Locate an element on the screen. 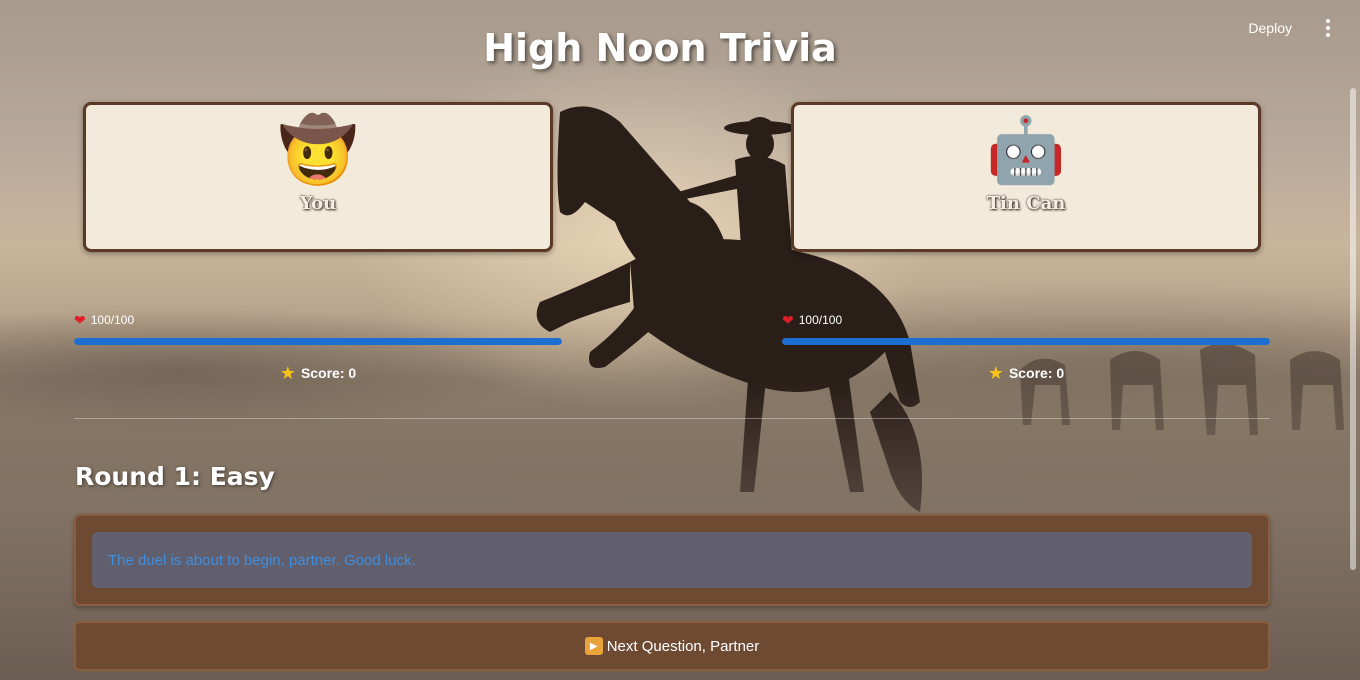 The width and height of the screenshot is (1360, 680). health-you: ❤ 100/100 is located at coordinates (318, 328).